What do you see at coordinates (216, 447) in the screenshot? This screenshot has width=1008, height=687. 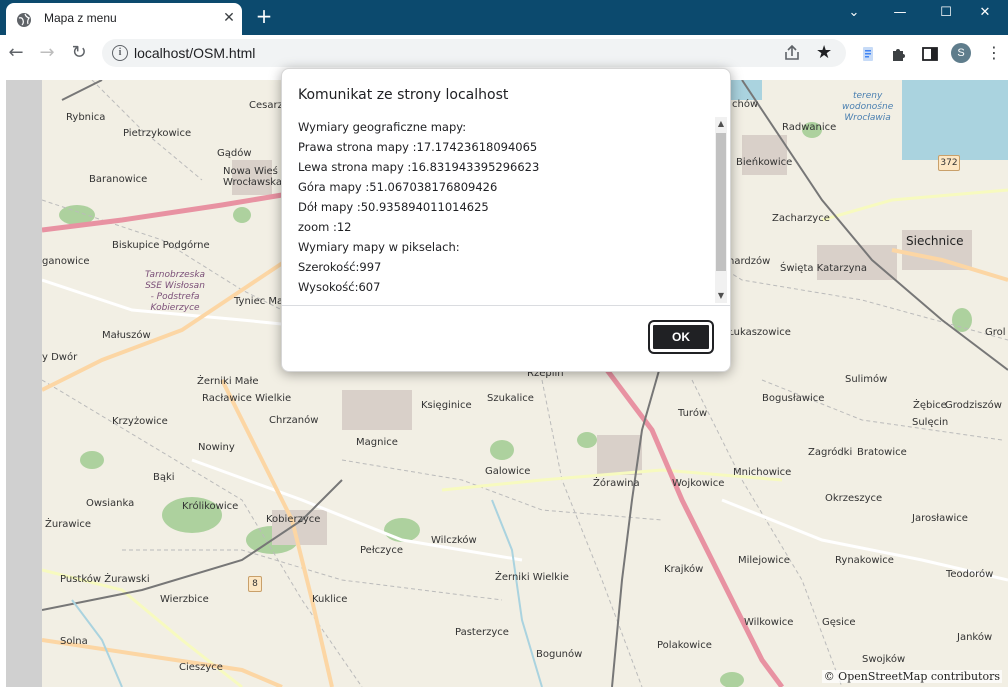 I see `map-place-label: Nowiny` at bounding box center [216, 447].